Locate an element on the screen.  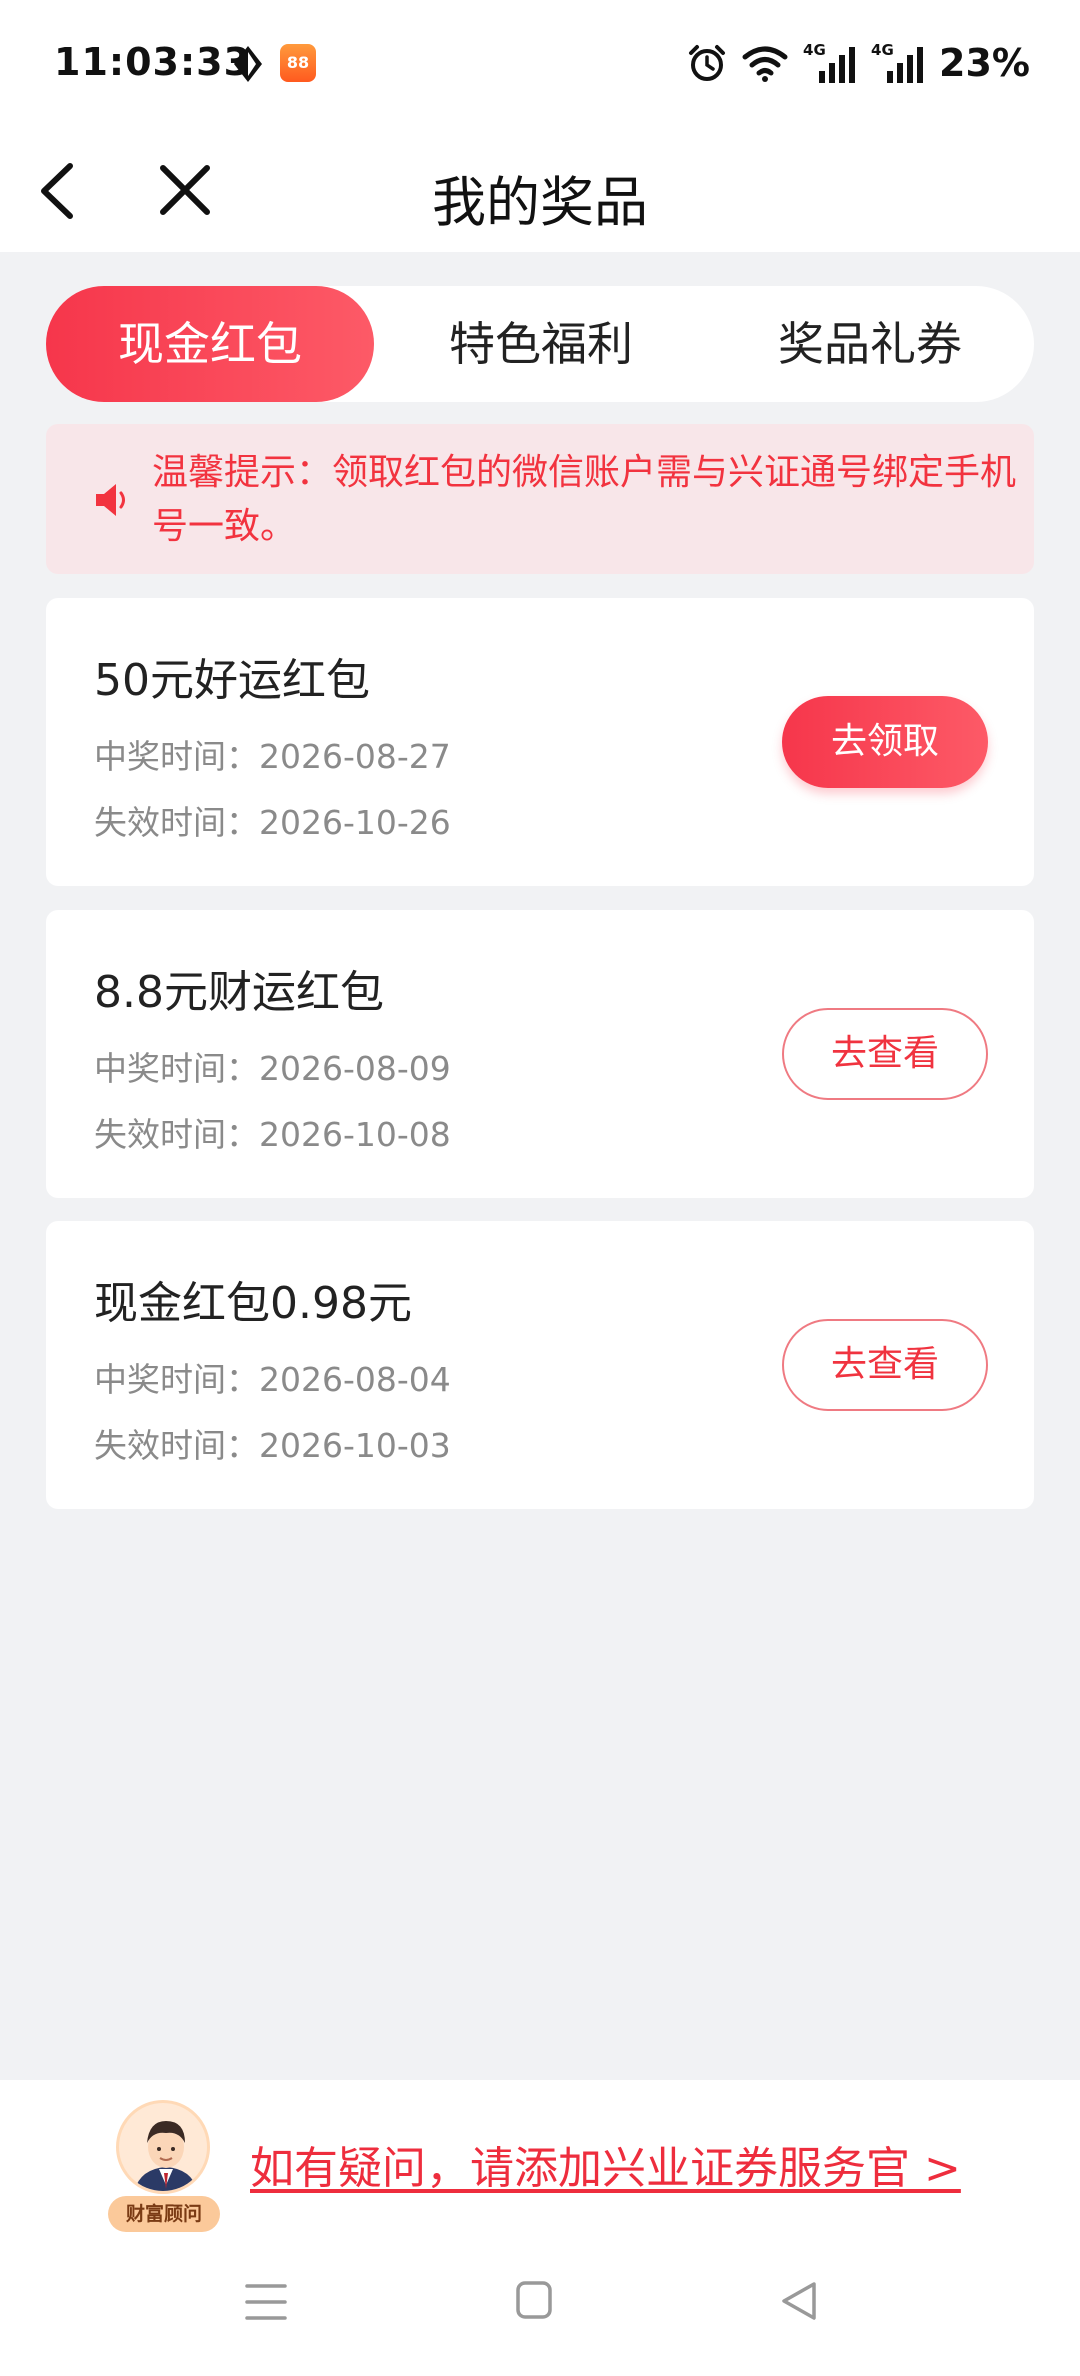
battery-level: 23% is located at coordinates (984, 63).